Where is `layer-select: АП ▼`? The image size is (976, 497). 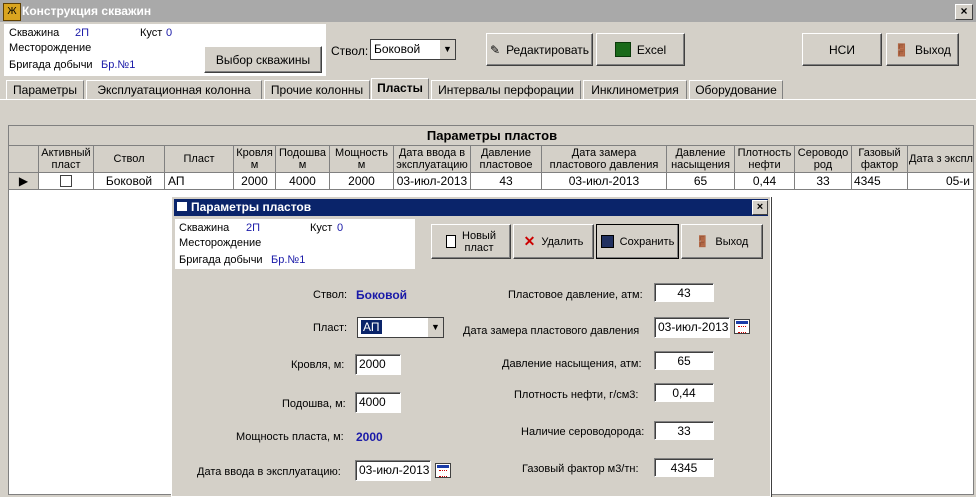
layer-select: АП ▼ is located at coordinates (400, 327).